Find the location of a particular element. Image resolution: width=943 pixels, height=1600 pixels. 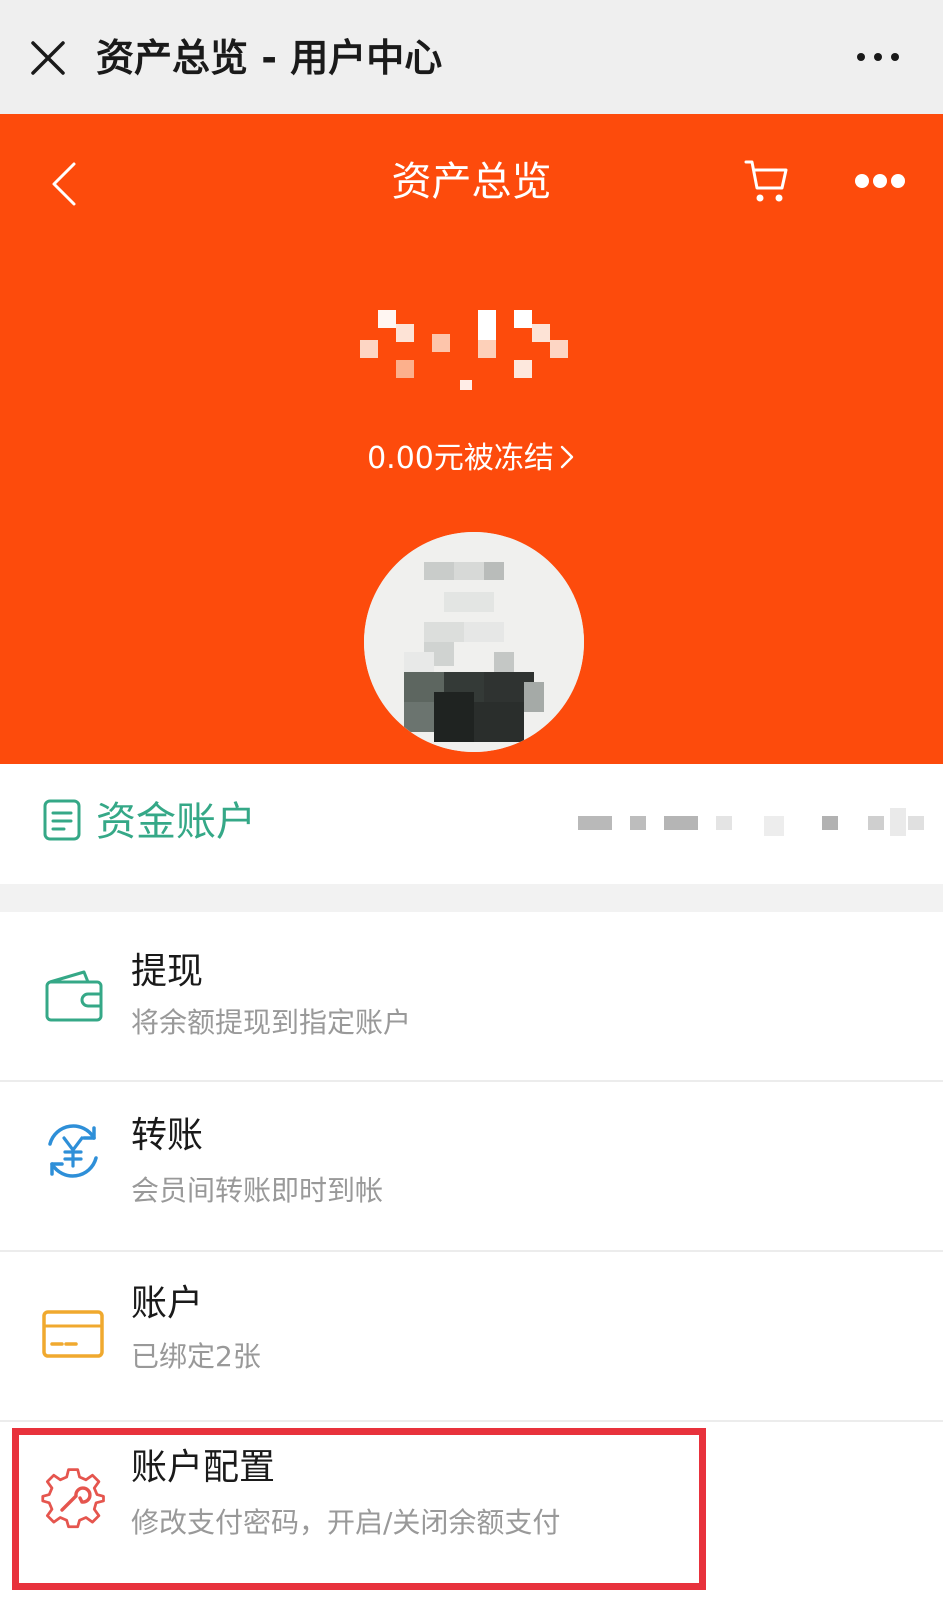

yuan-transfer-icon is located at coordinates (73, 1151).